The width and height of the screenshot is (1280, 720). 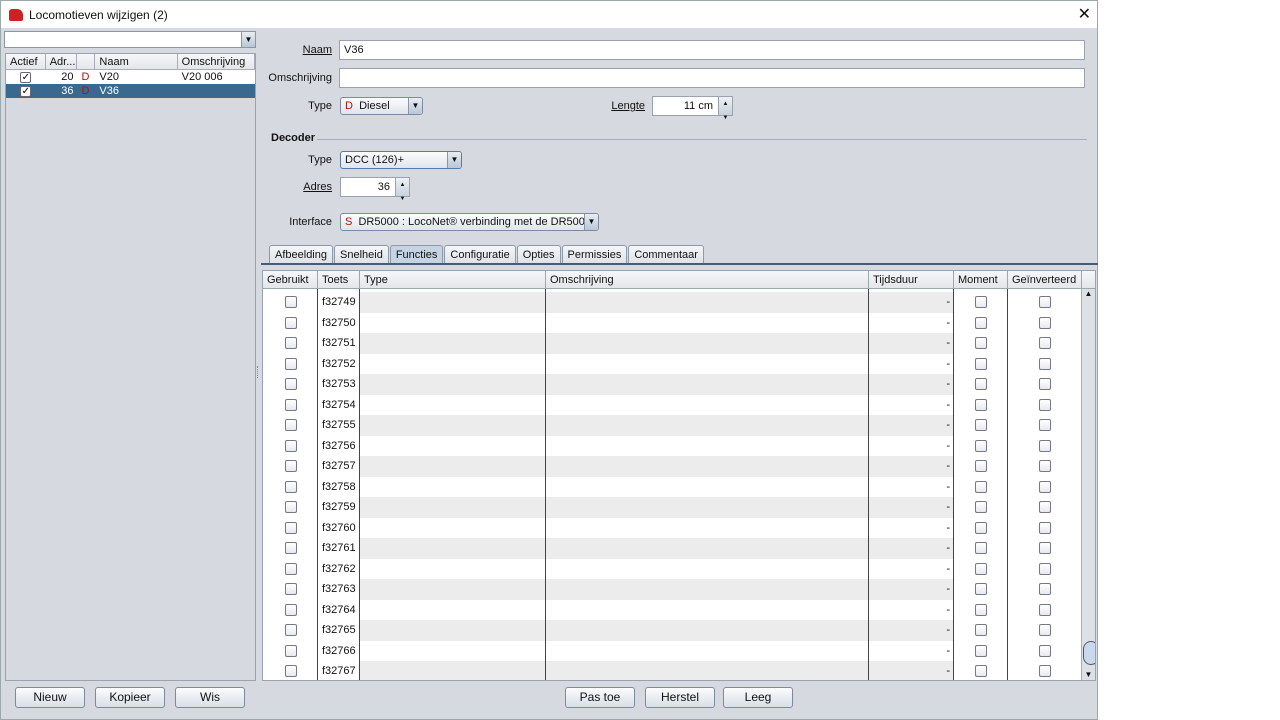 I want to click on function-row: f32762 -, so click(x=672, y=568).